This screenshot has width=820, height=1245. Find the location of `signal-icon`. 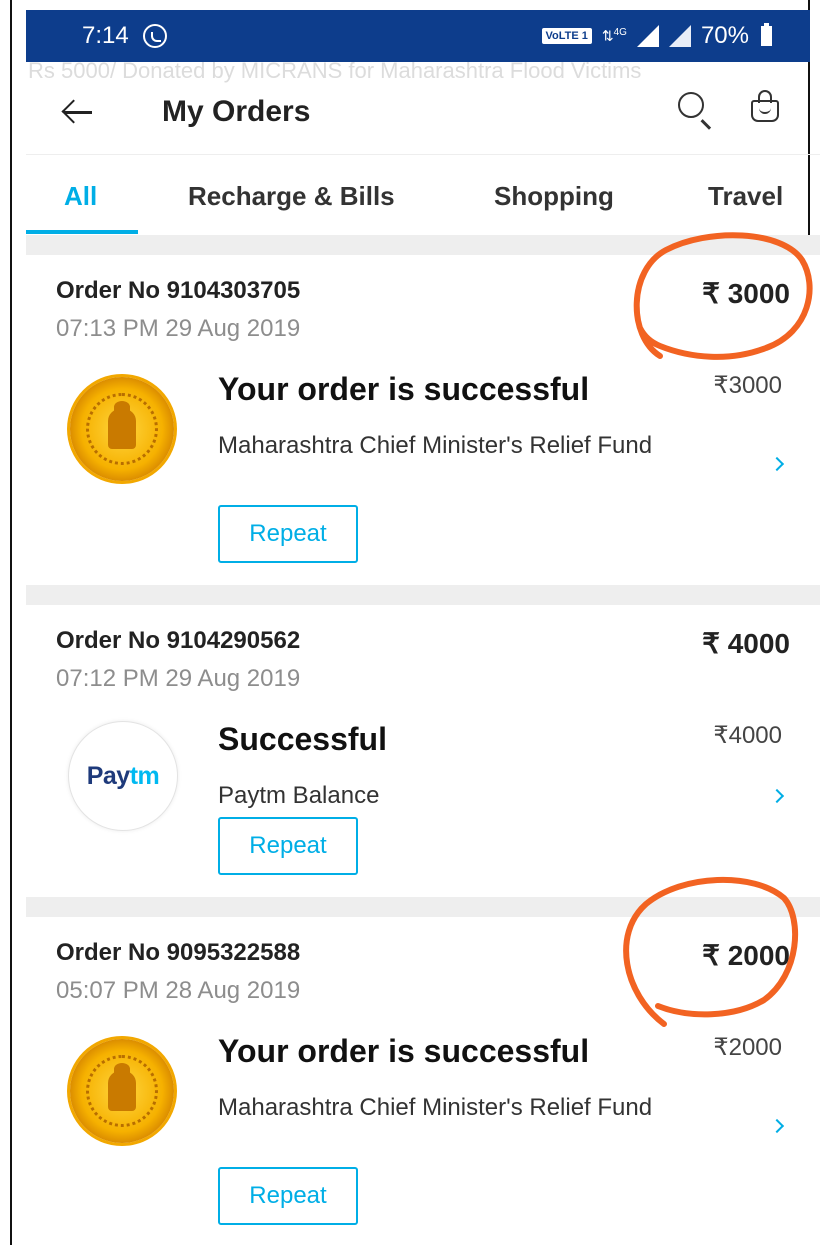

signal-icon is located at coordinates (647, 36).